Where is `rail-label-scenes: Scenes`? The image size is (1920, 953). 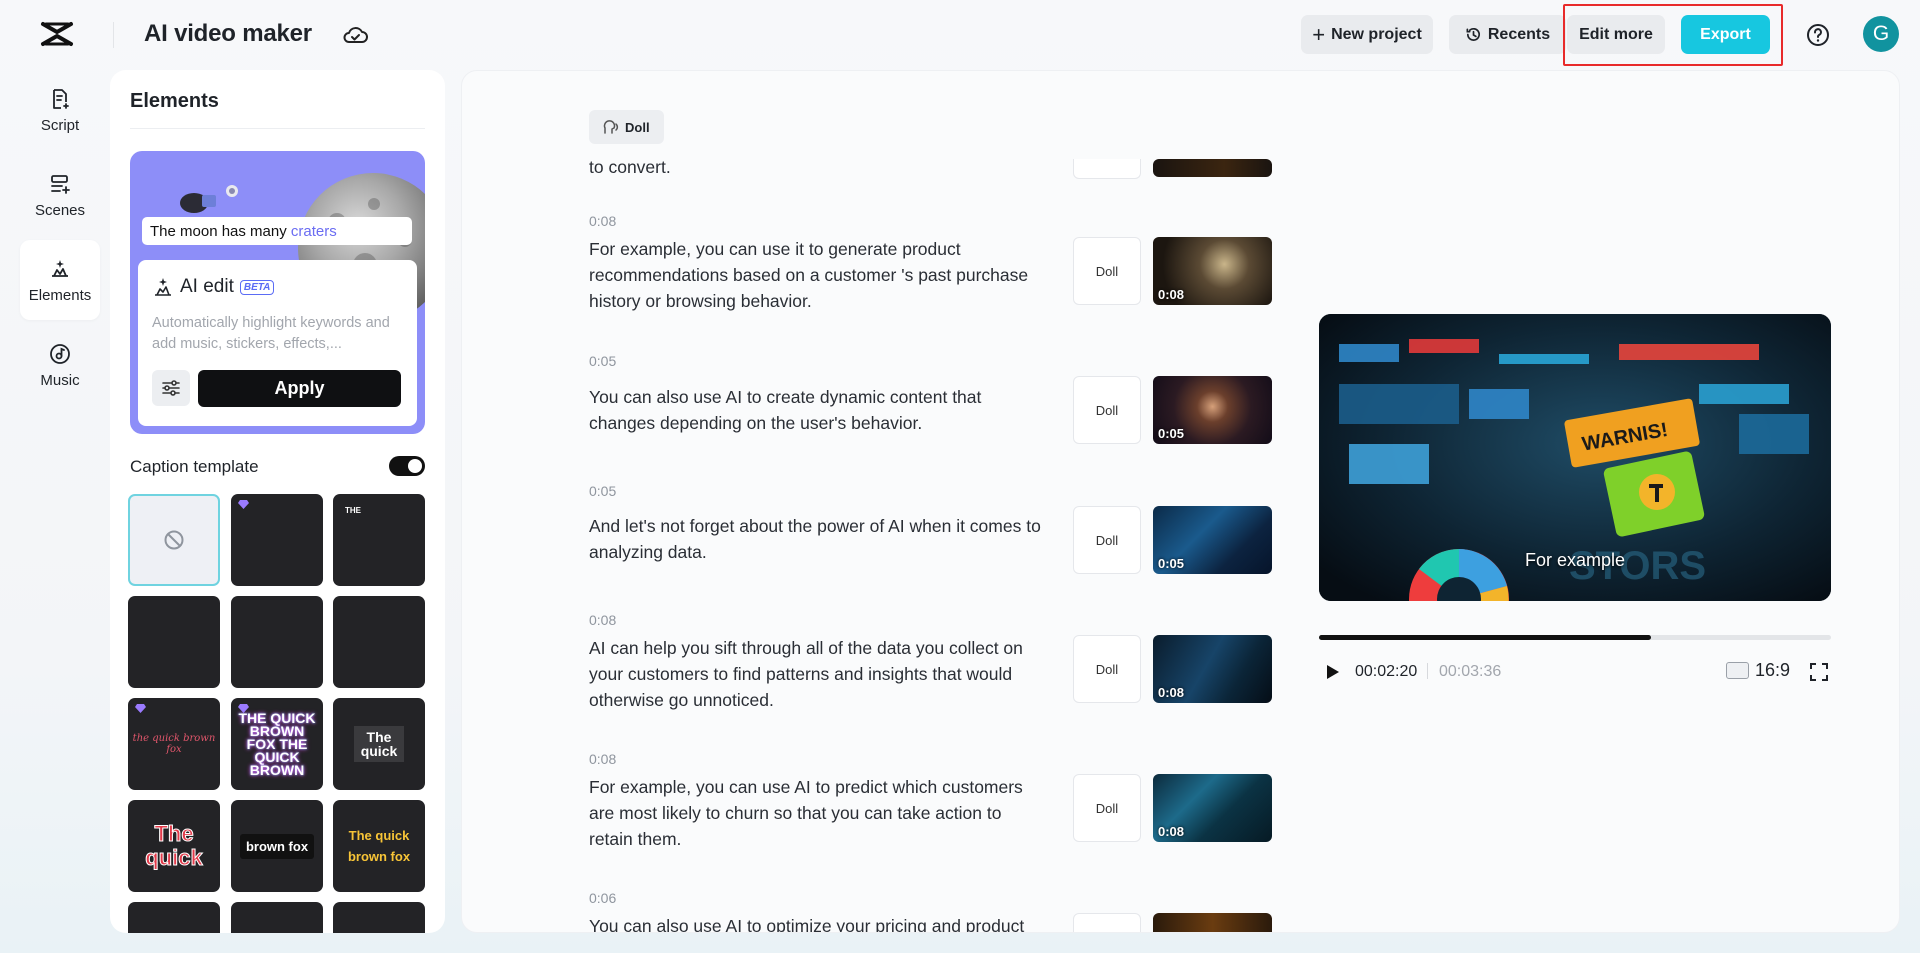
rail-label-scenes: Scenes is located at coordinates (60, 210).